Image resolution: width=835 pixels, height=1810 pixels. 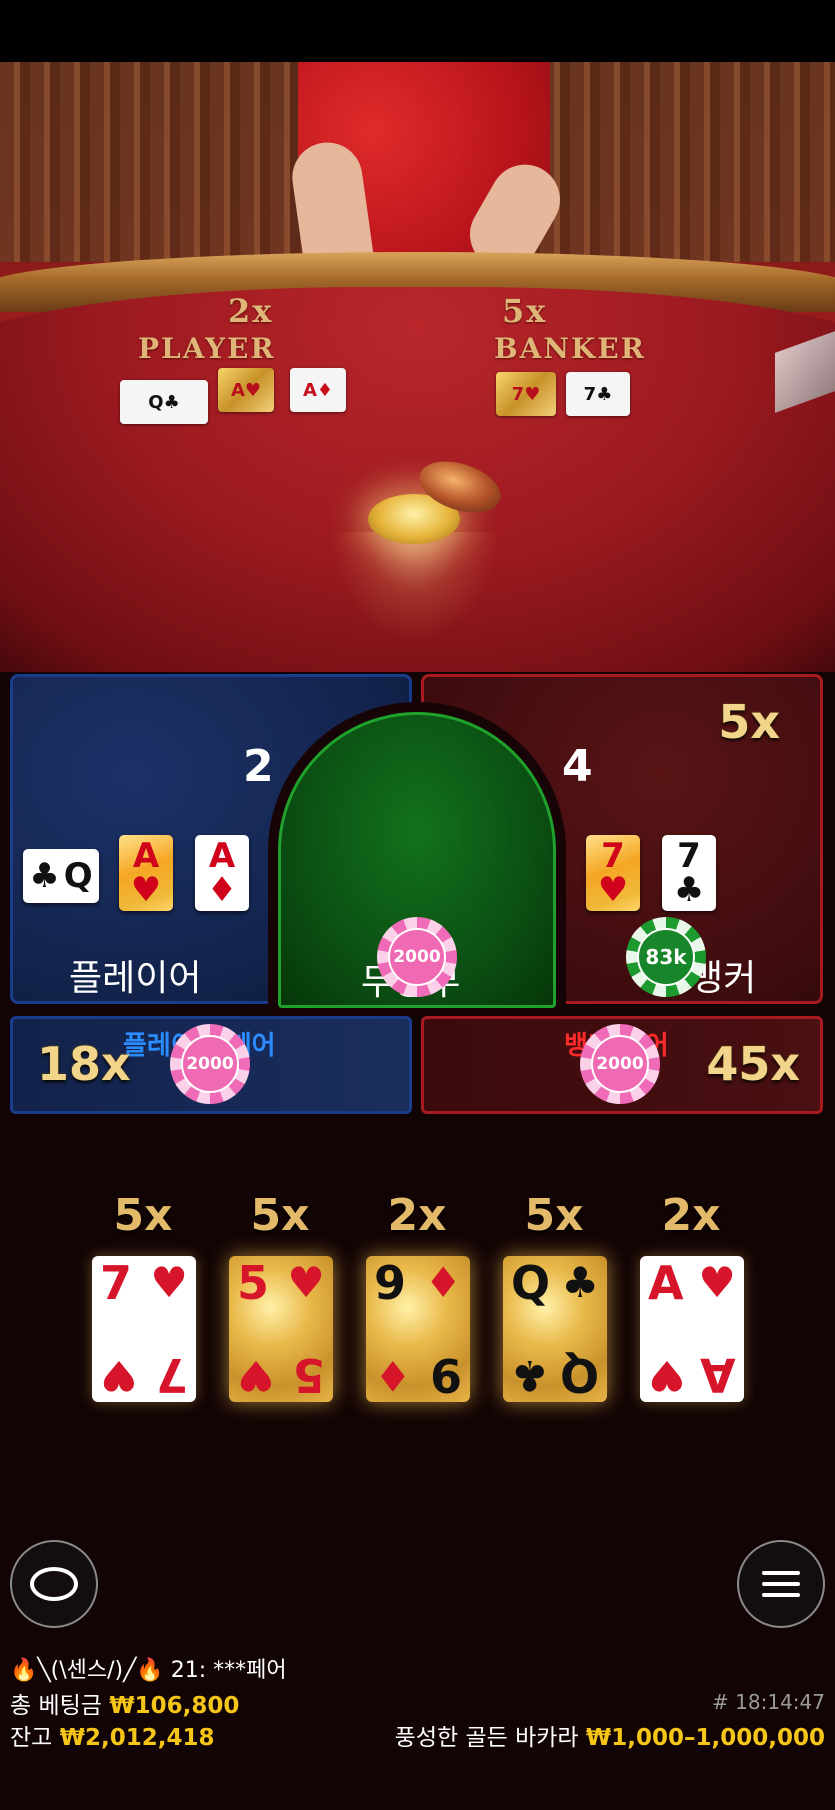 I want to click on banker-pair-chip: 2000, so click(x=620, y=1064).